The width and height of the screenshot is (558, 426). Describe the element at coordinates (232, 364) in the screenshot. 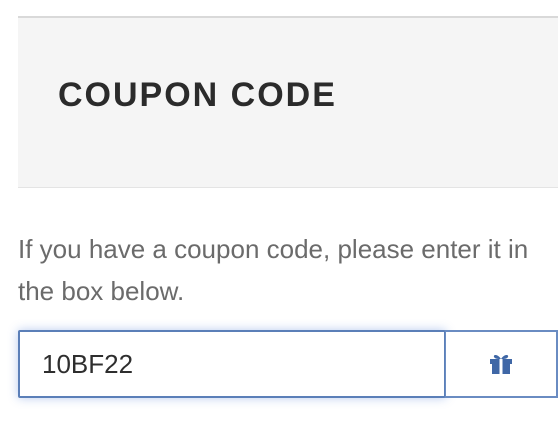

I see `coupon-code-input` at that location.